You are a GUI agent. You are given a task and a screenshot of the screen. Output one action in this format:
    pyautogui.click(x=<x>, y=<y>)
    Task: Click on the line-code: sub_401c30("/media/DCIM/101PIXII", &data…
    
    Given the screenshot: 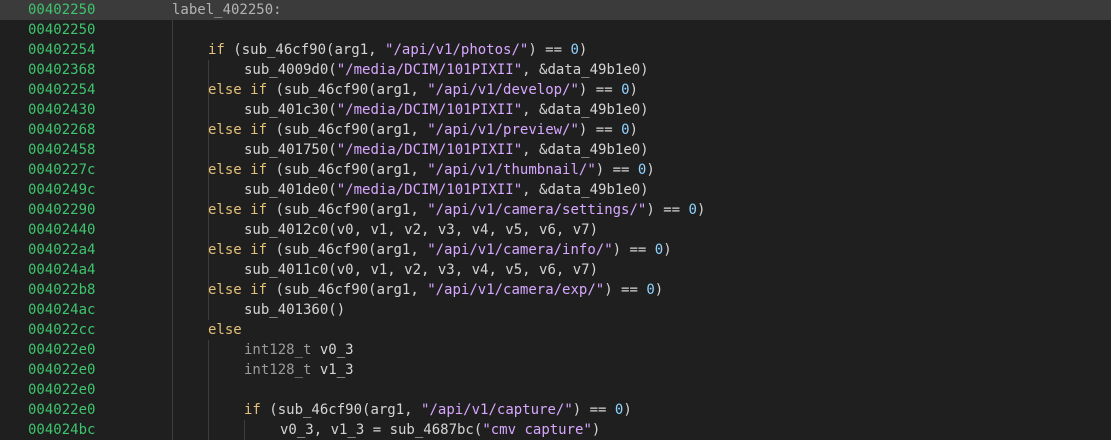 What is the action you would take?
    pyautogui.click(x=446, y=110)
    